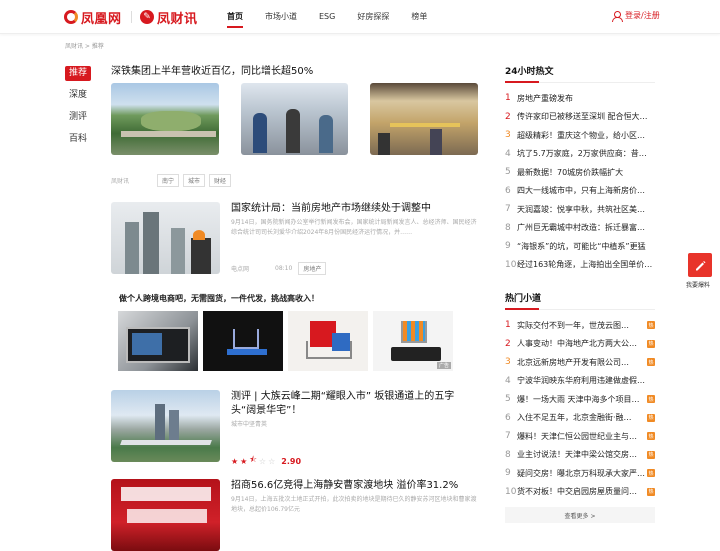 Image resolution: width=720 pixels, height=551 pixels. I want to click on rank-item: 10 货不对板！中交启园房屋质量问… 热, so click(580, 492).